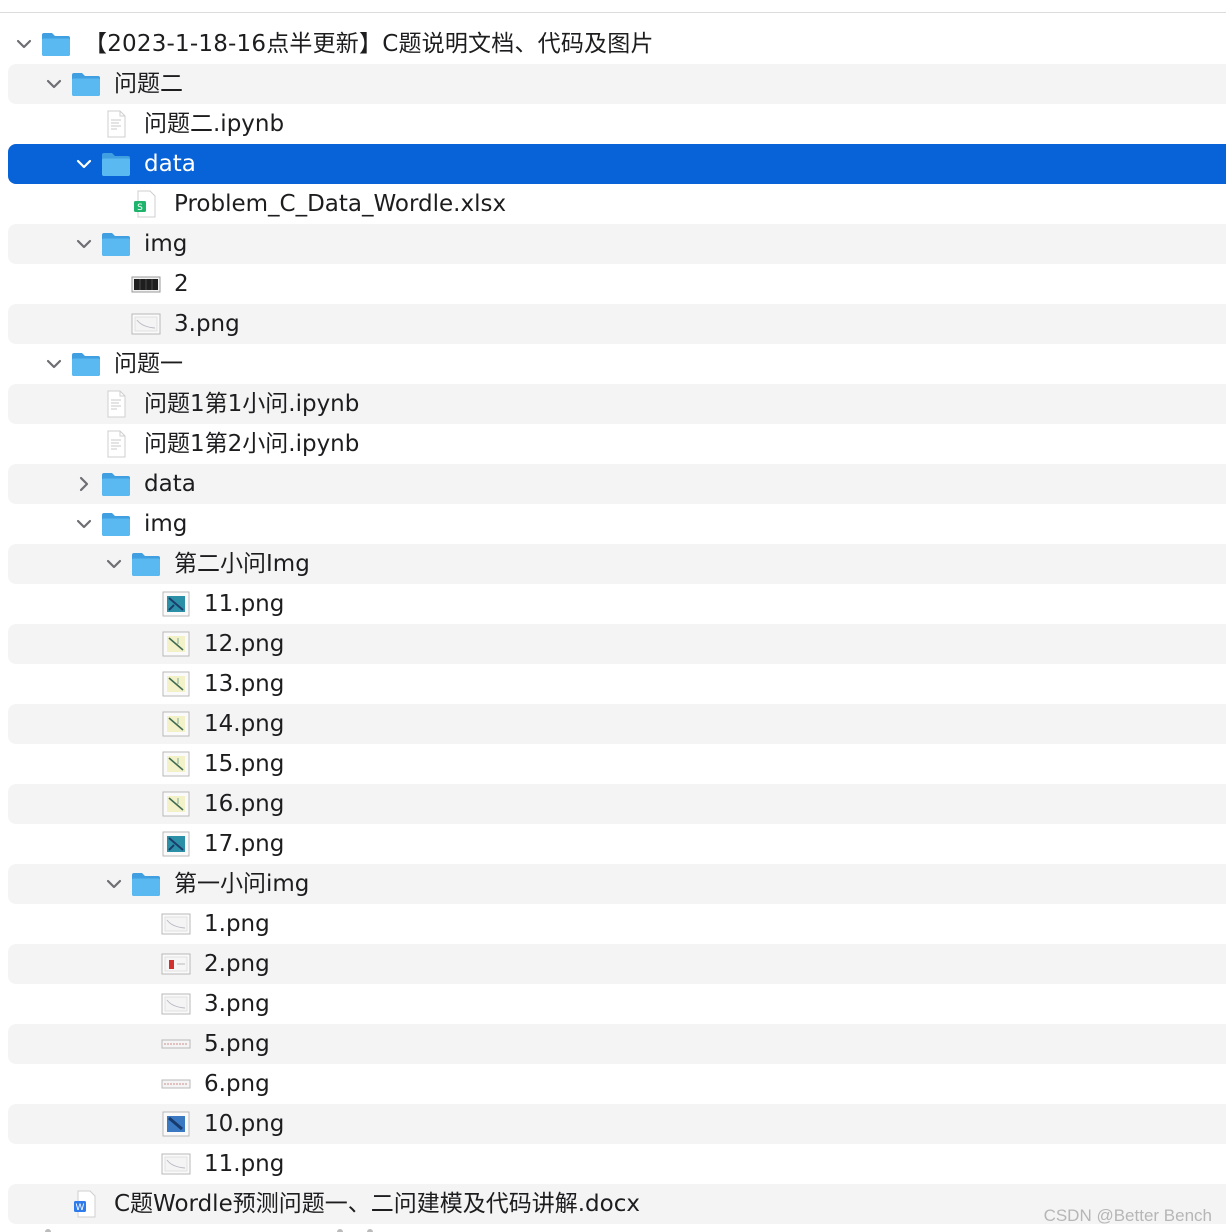 This screenshot has width=1226, height=1232. What do you see at coordinates (617, 924) in the screenshot?
I see `tree-row-file: 1.png` at bounding box center [617, 924].